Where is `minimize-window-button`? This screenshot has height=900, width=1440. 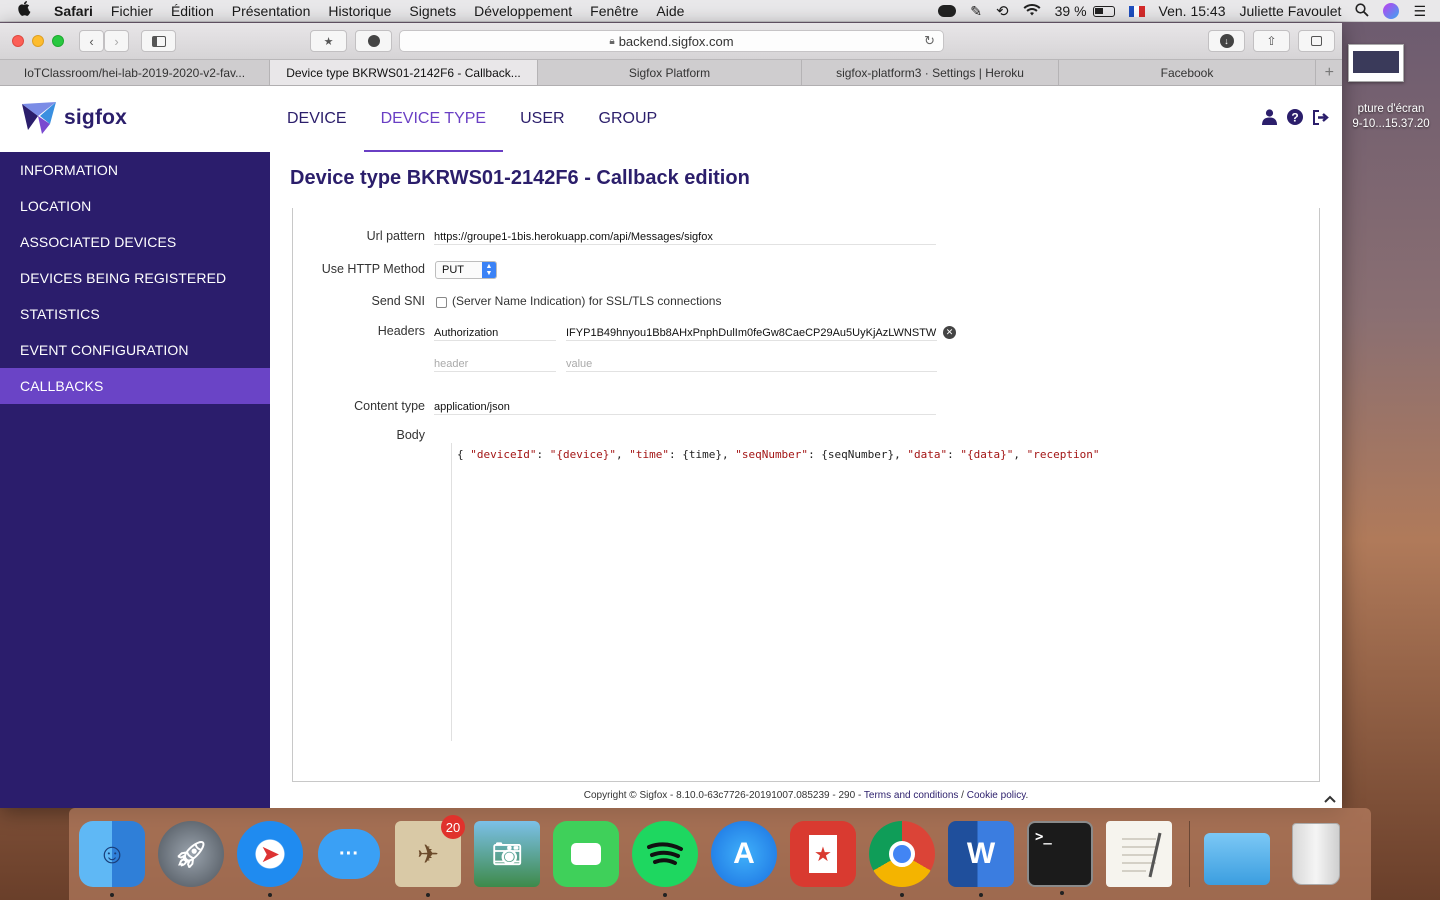
minimize-window-button is located at coordinates (38, 41).